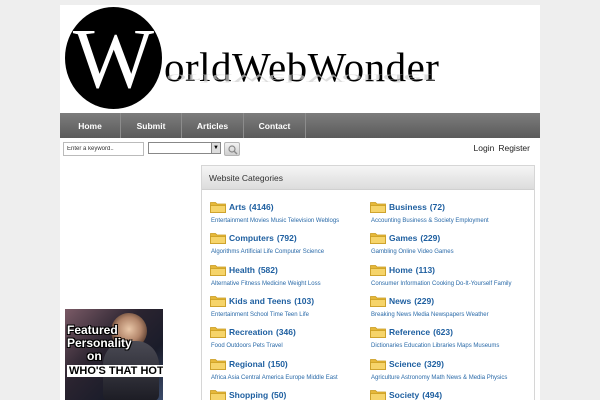 This screenshot has width=600, height=400. What do you see at coordinates (304, 300) in the screenshot?
I see `category-count: (103)` at bounding box center [304, 300].